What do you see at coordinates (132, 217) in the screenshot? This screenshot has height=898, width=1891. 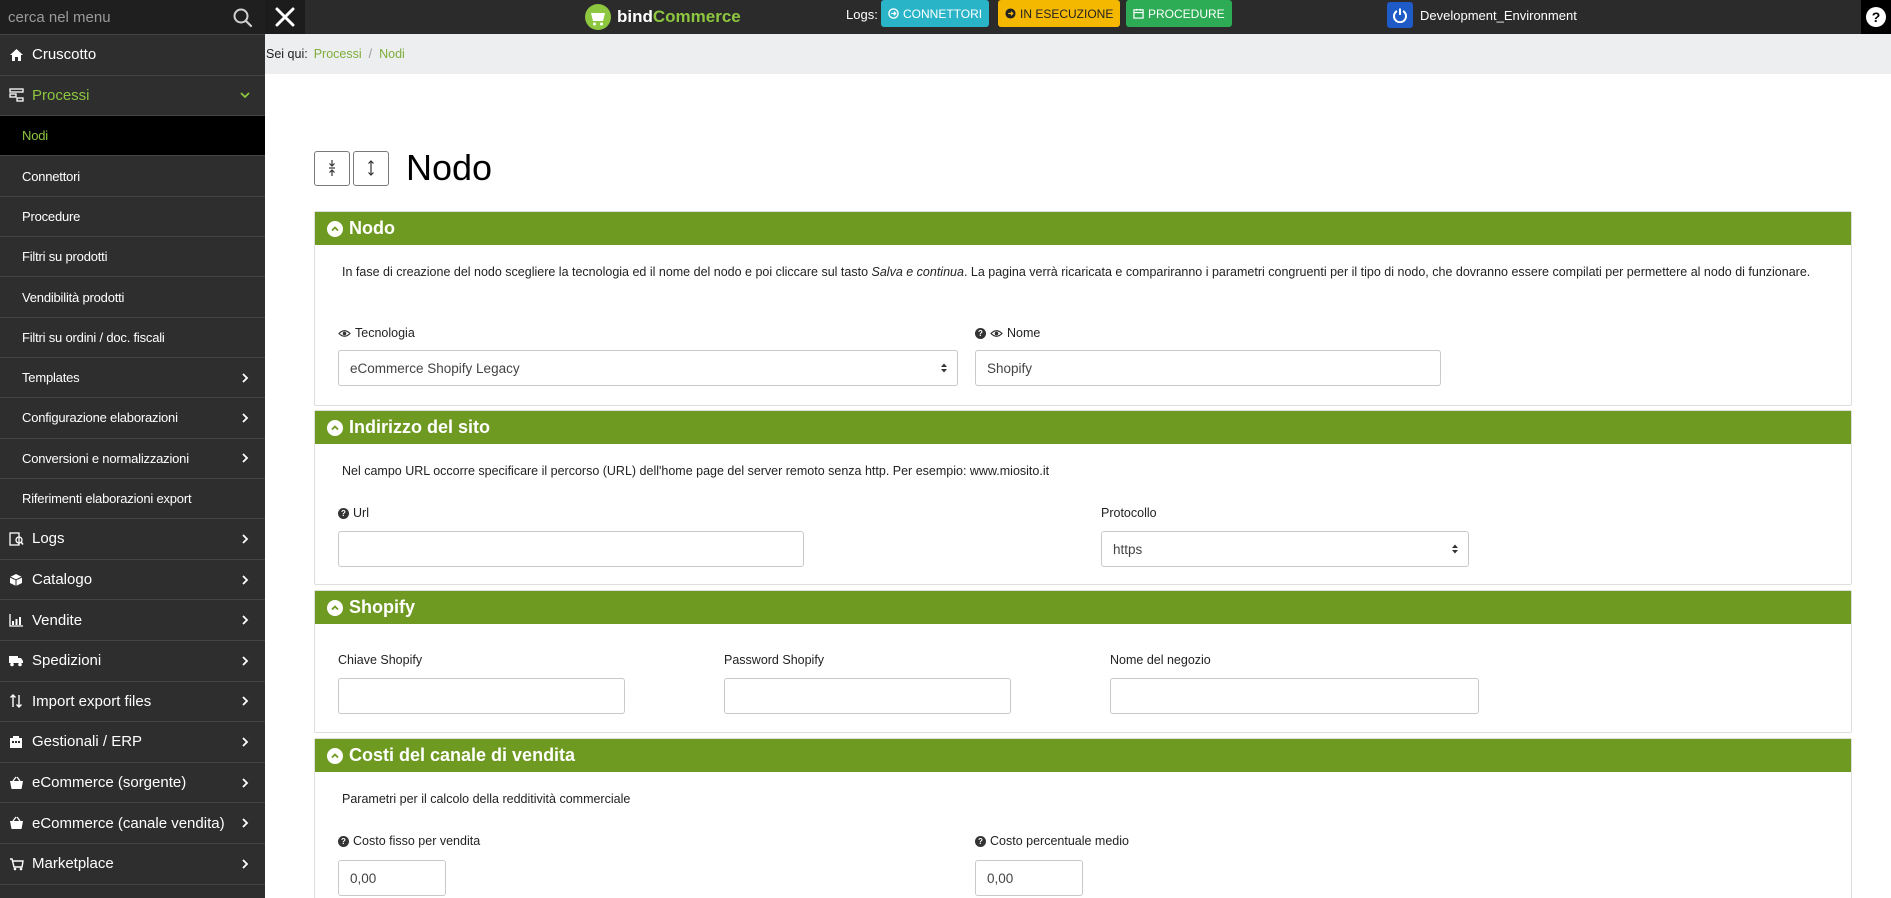 I see `sidebar-subitem-procedure: Procedure` at bounding box center [132, 217].